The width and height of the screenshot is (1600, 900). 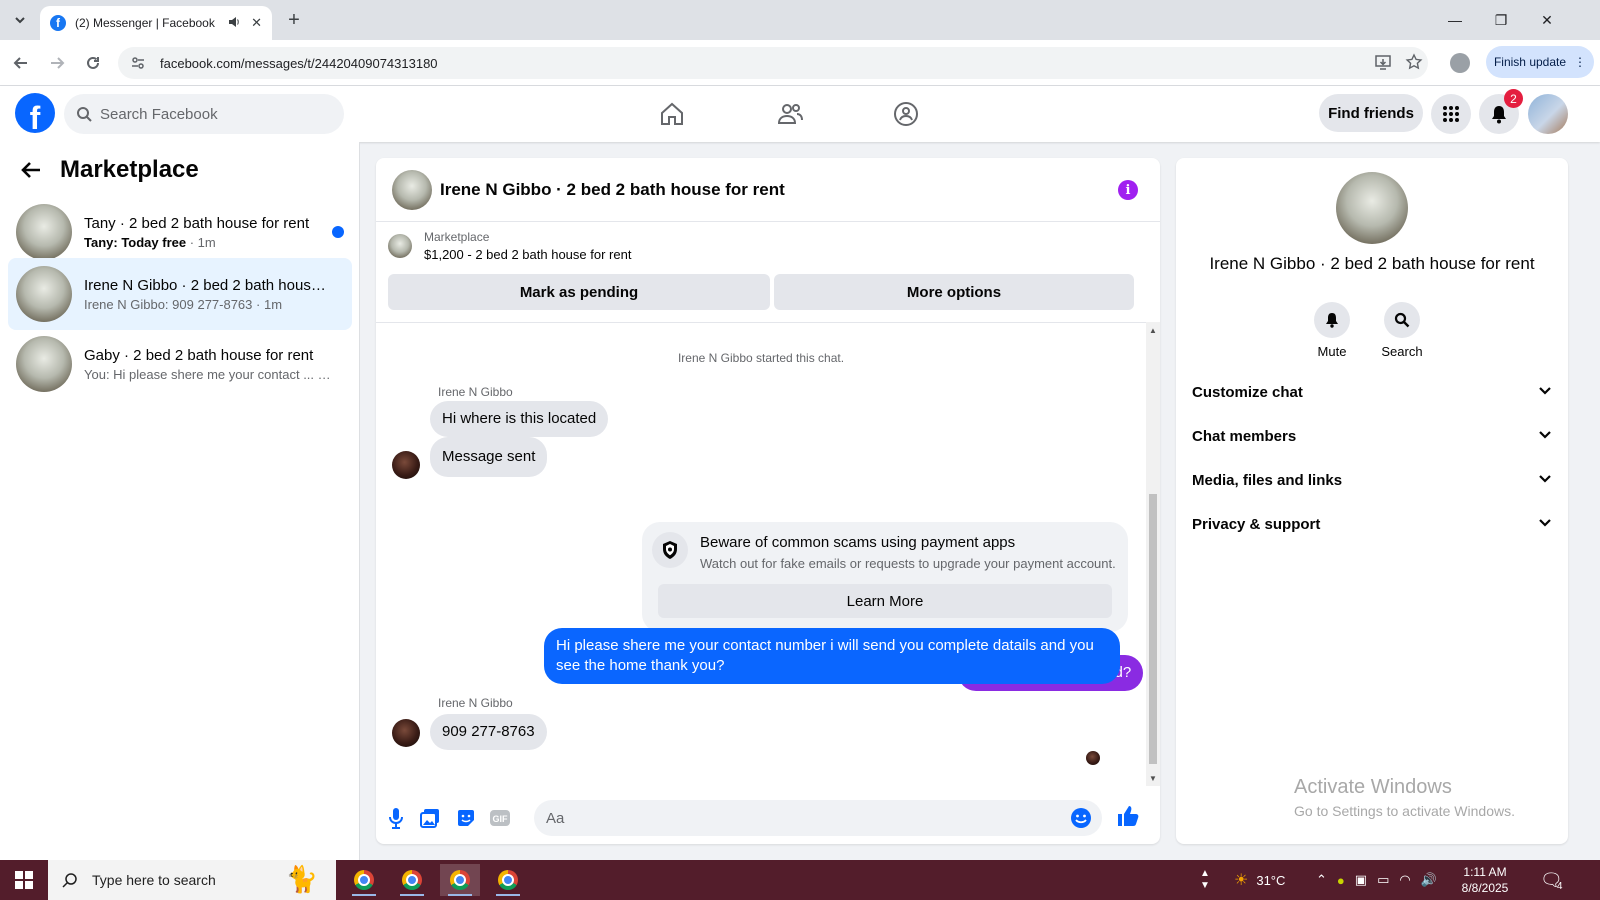 I want to click on battery-icon: ▭, so click(x=1383, y=880).